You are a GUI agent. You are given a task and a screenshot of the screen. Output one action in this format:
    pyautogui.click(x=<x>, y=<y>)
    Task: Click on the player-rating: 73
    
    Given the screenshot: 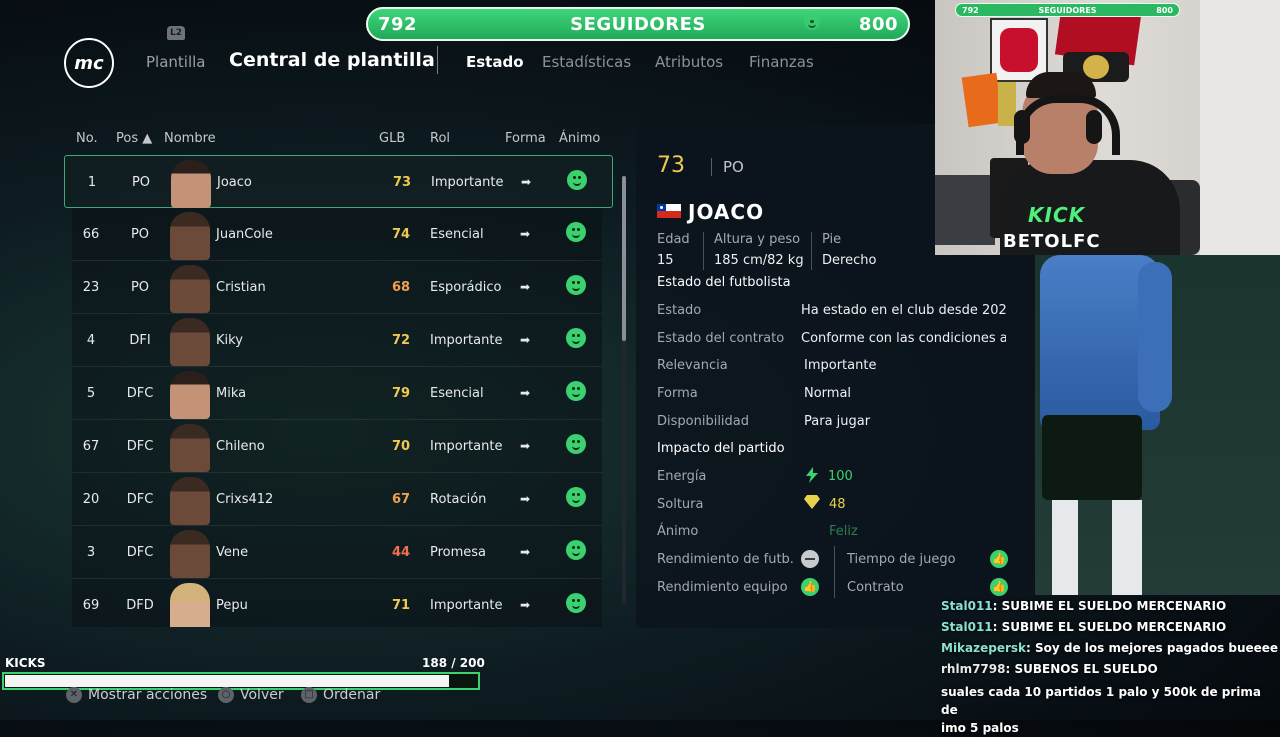 What is the action you would take?
    pyautogui.click(x=402, y=182)
    